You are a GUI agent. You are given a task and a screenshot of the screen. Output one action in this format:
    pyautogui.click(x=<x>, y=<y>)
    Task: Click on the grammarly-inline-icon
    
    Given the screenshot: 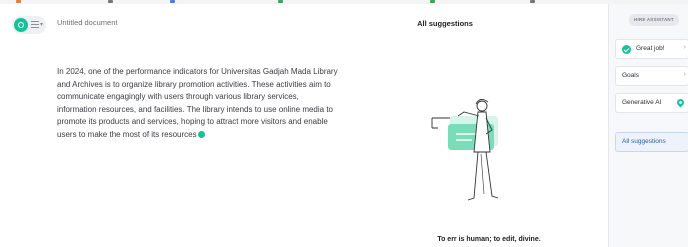 What is the action you would take?
    pyautogui.click(x=201, y=134)
    